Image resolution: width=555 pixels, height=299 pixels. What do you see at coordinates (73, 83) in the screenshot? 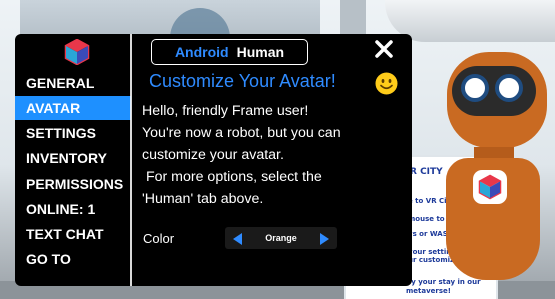
I see `sidebar-item-general: GENERAL` at bounding box center [73, 83].